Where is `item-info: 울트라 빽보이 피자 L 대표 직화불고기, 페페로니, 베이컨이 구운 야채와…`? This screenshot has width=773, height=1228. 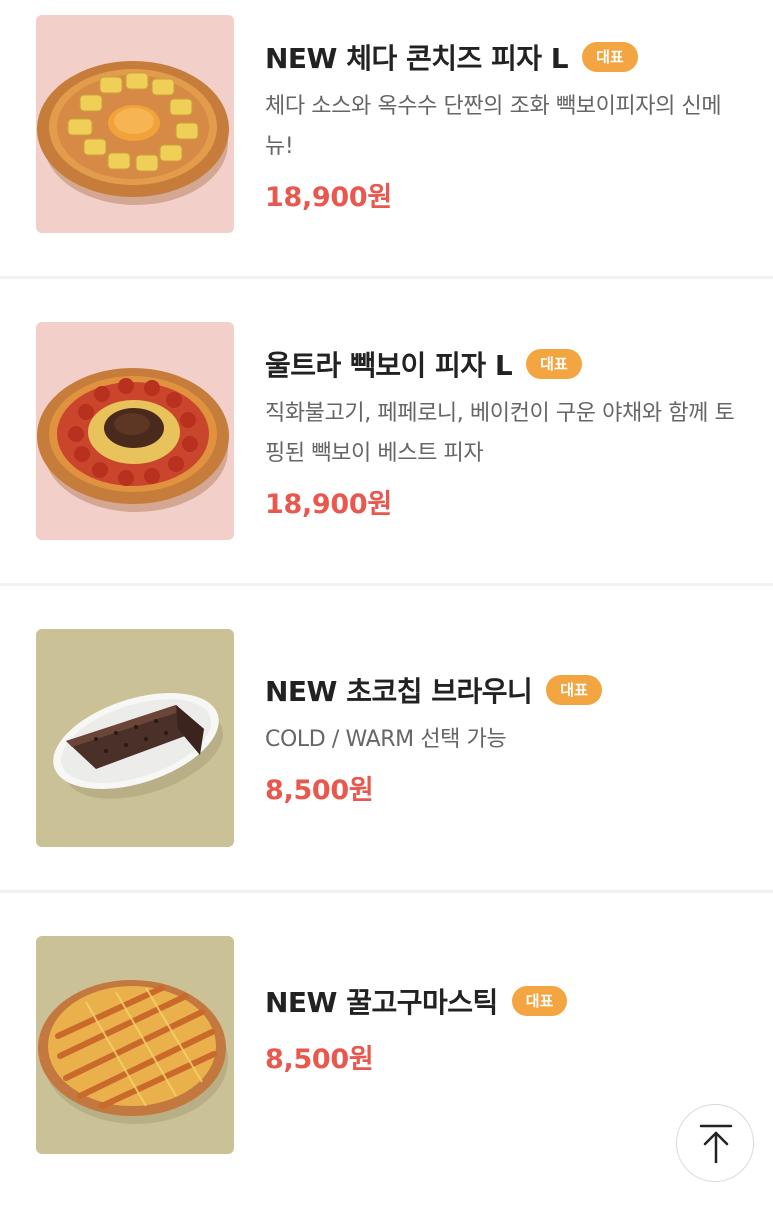 item-info: 울트라 빽보이 피자 L 대표 직화불고기, 페페로니, 베이컨이 구운 야채와… is located at coordinates (509, 432).